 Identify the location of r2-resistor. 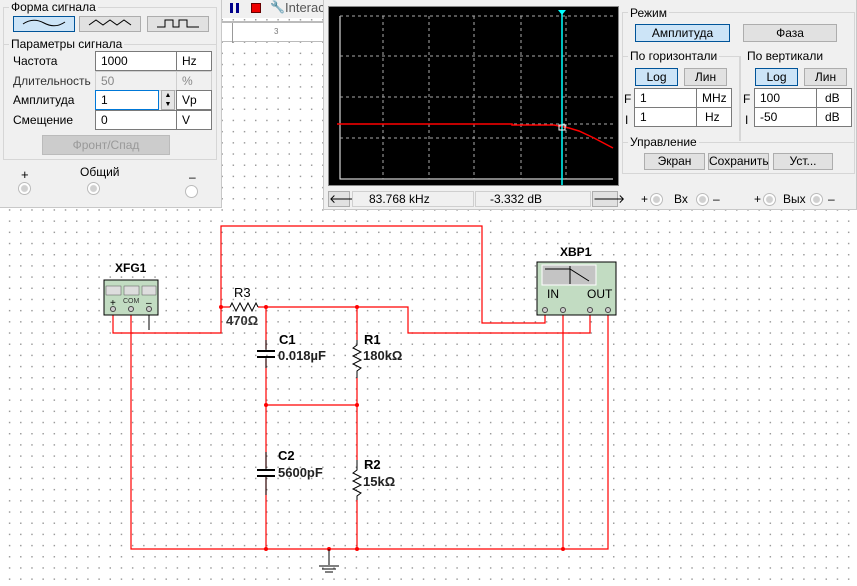
(357, 480).